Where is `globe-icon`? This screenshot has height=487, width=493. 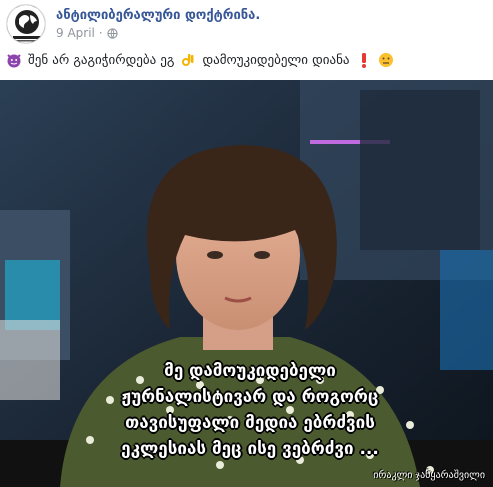
globe-icon is located at coordinates (112, 33).